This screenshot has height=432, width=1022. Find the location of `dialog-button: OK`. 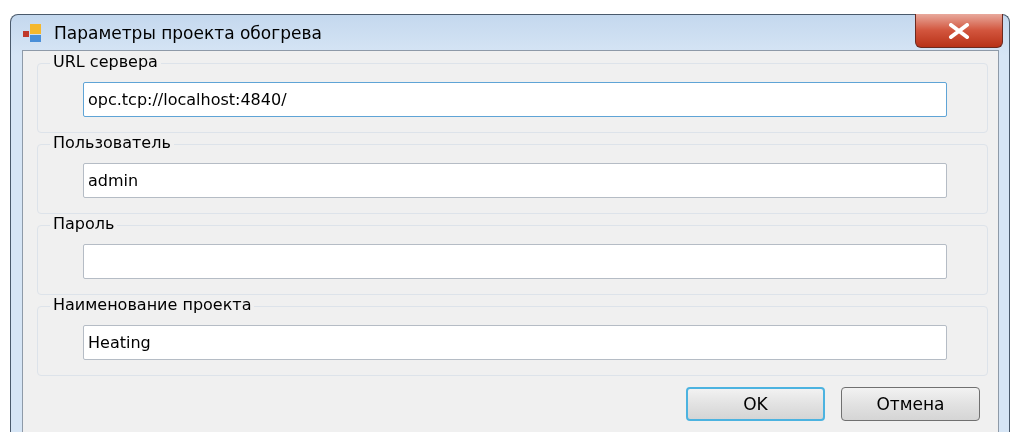

dialog-button: OK is located at coordinates (755, 404).